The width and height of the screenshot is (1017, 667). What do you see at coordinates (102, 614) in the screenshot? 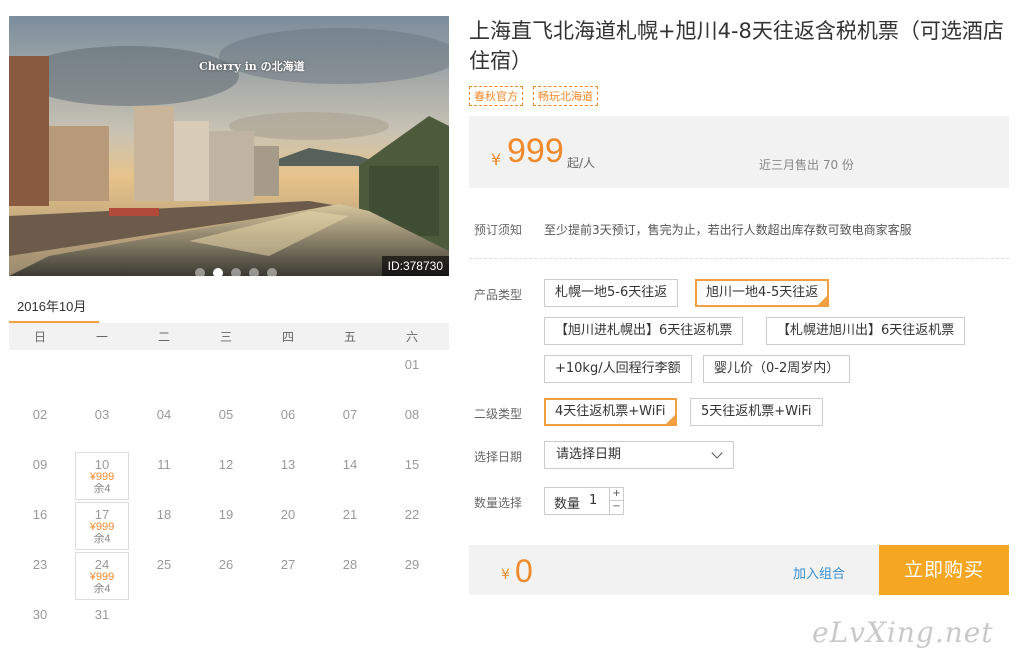
I see `day-number: 31` at bounding box center [102, 614].